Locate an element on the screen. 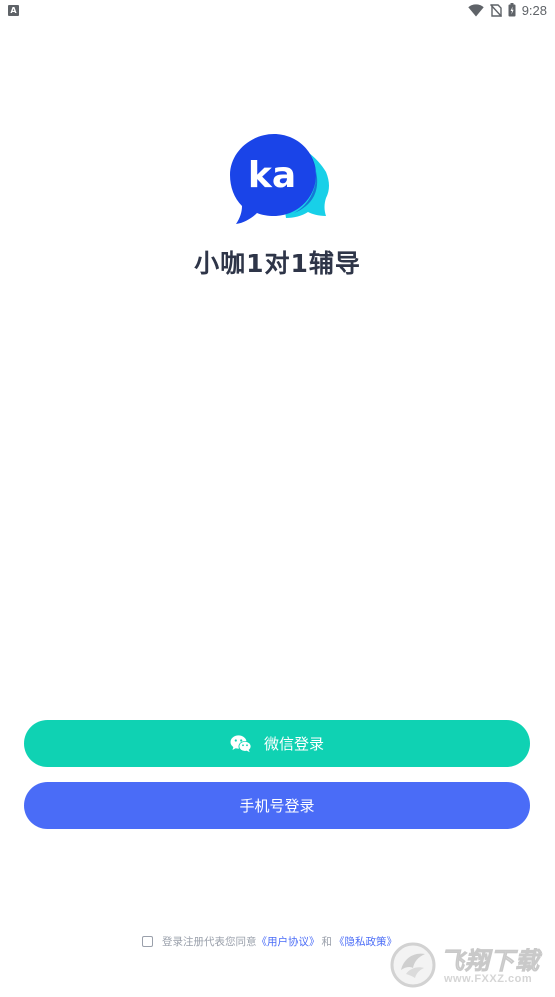  agreement-checkbox is located at coordinates (147, 941).